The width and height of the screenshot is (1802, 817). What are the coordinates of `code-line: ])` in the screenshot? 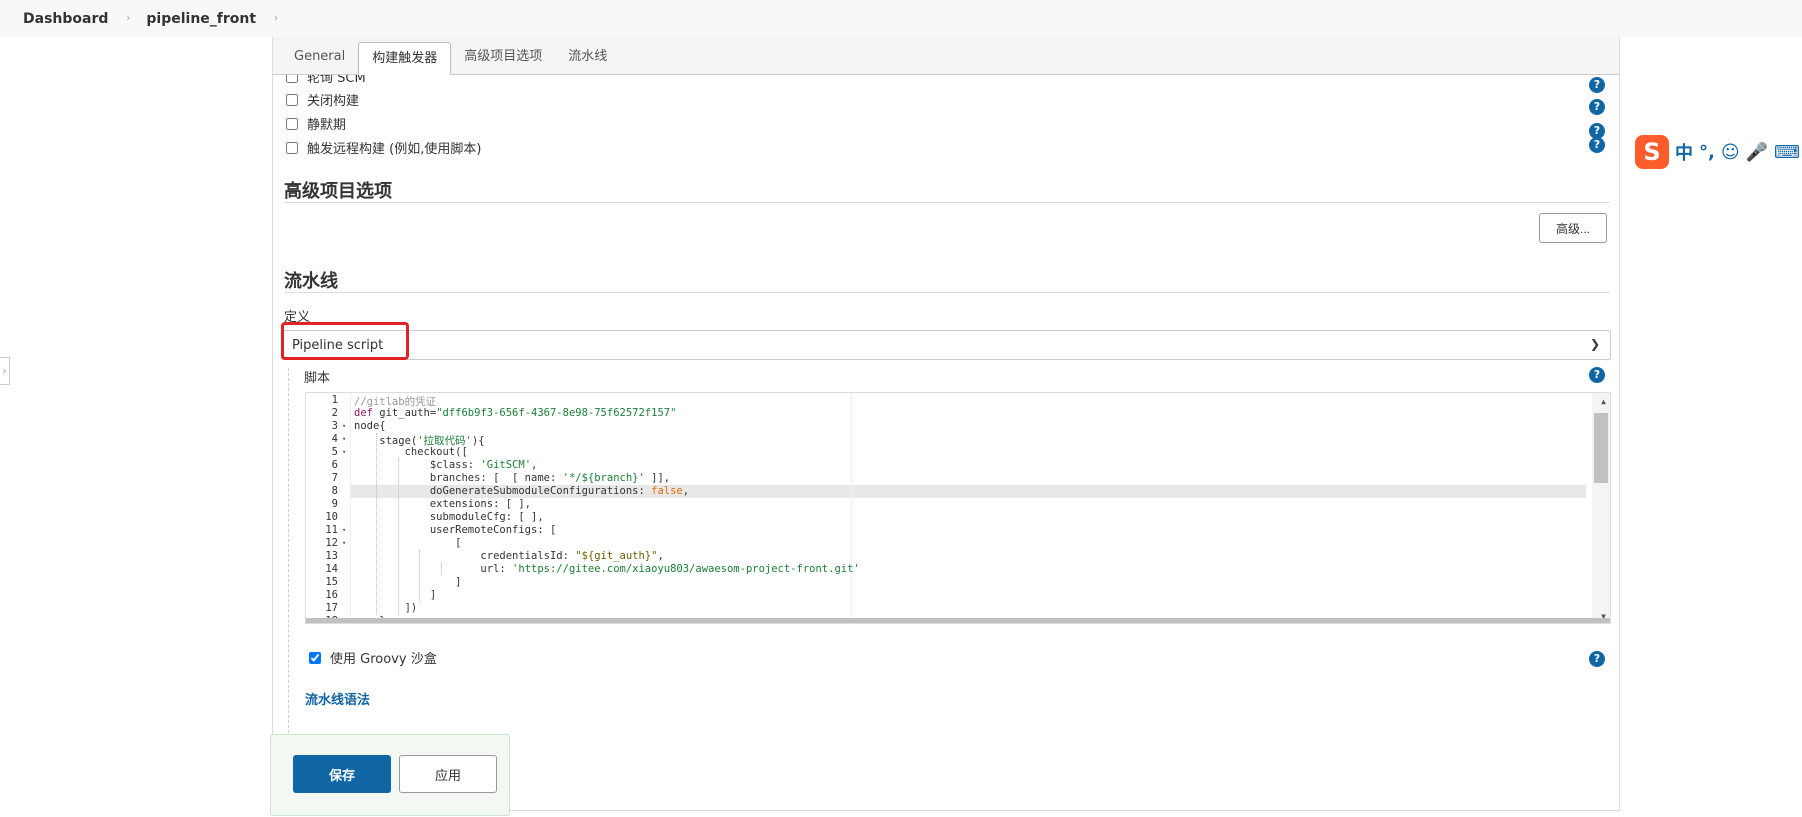 It's located at (386, 608).